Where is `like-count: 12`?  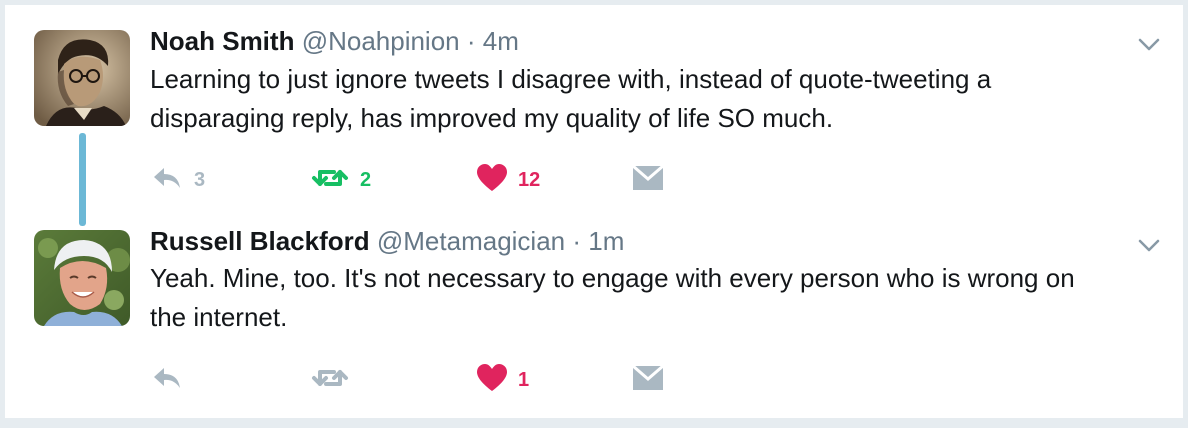
like-count: 12 is located at coordinates (529, 179).